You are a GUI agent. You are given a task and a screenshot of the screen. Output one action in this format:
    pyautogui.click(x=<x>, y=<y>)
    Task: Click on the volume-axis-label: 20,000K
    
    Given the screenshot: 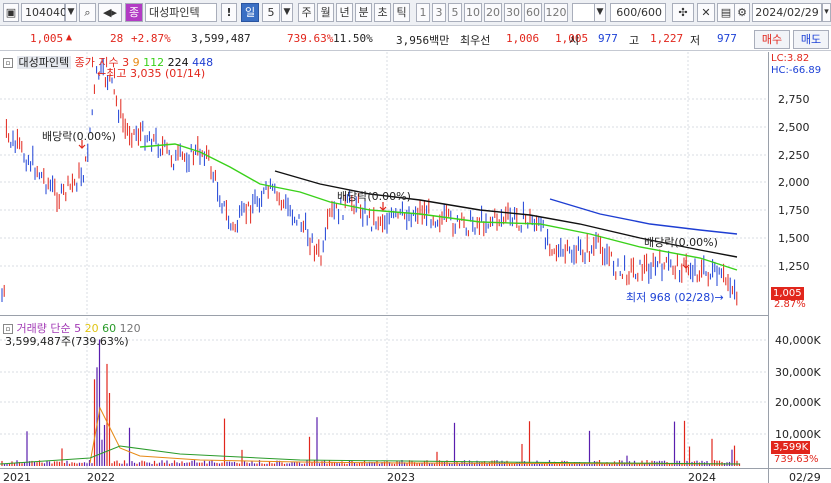 What is the action you would take?
    pyautogui.click(x=798, y=402)
    